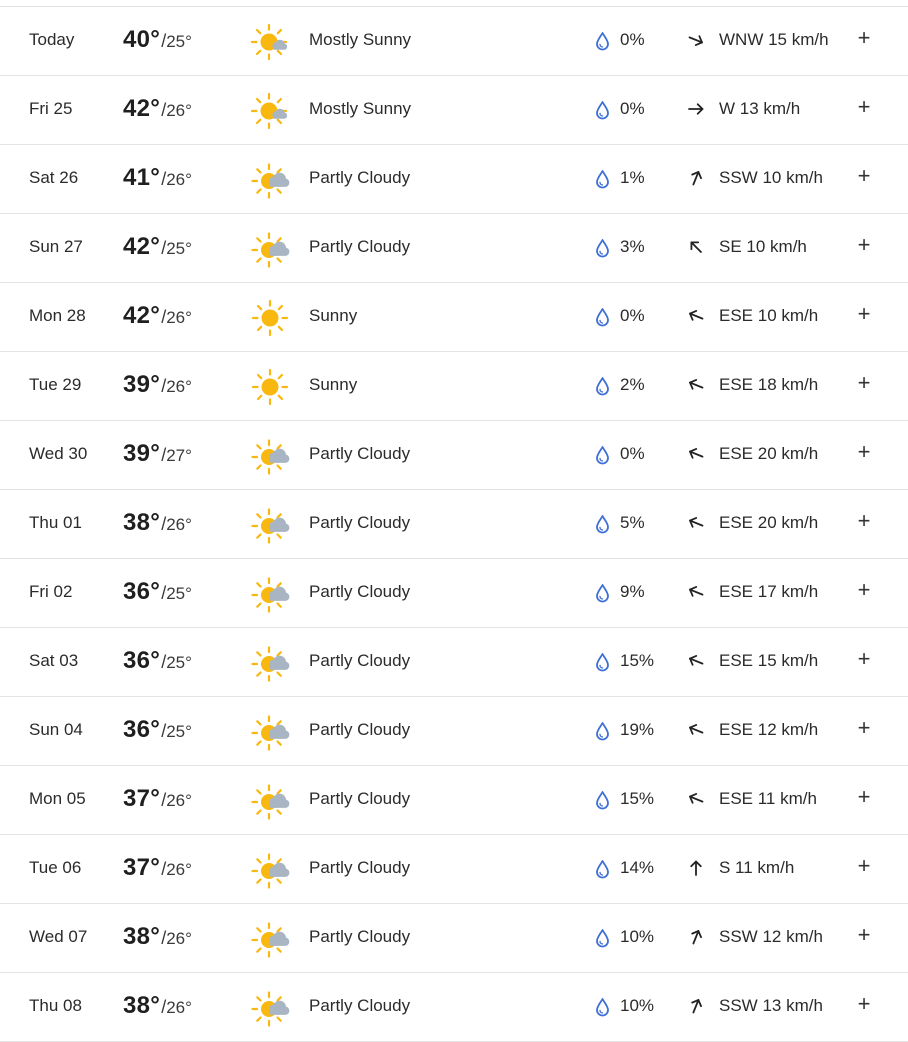  What do you see at coordinates (55, 384) in the screenshot?
I see `day-label: Tue 29` at bounding box center [55, 384].